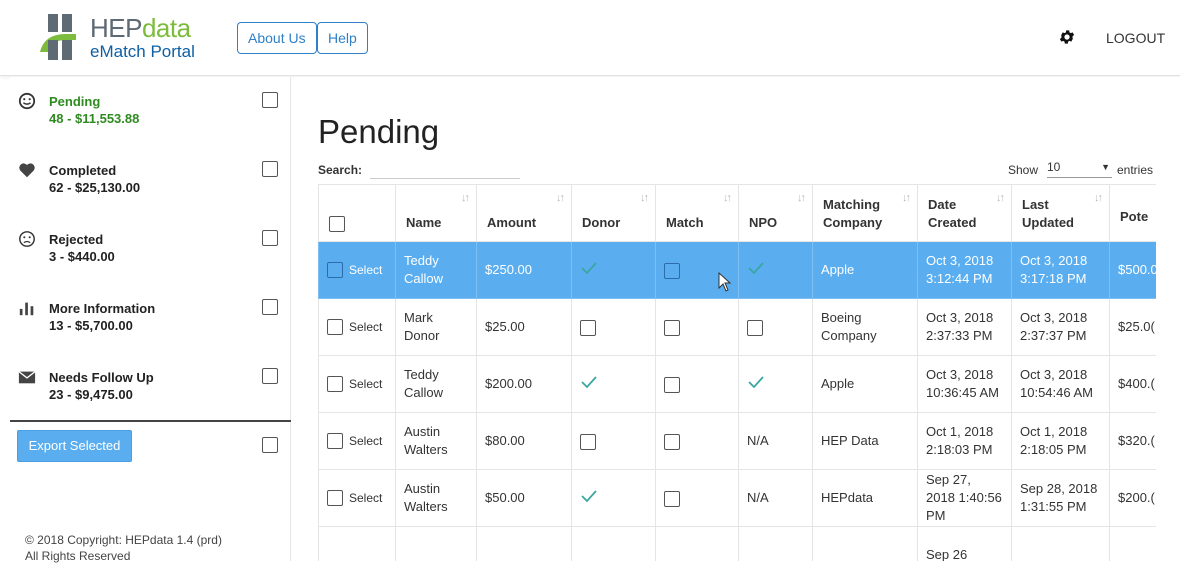 Image resolution: width=1180 pixels, height=564 pixels. Describe the element at coordinates (436, 213) in the screenshot. I see `column-header-name: ↓↑ Name` at that location.